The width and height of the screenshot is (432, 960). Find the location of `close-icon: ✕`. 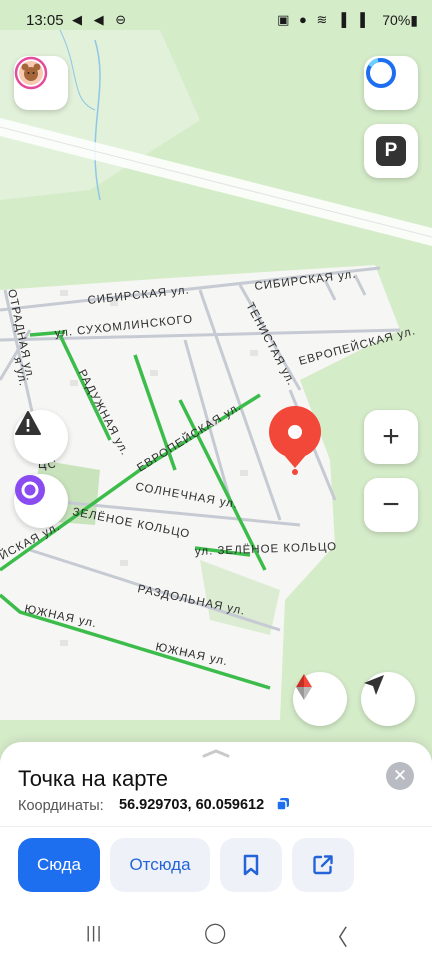

close-icon: ✕ is located at coordinates (400, 775).